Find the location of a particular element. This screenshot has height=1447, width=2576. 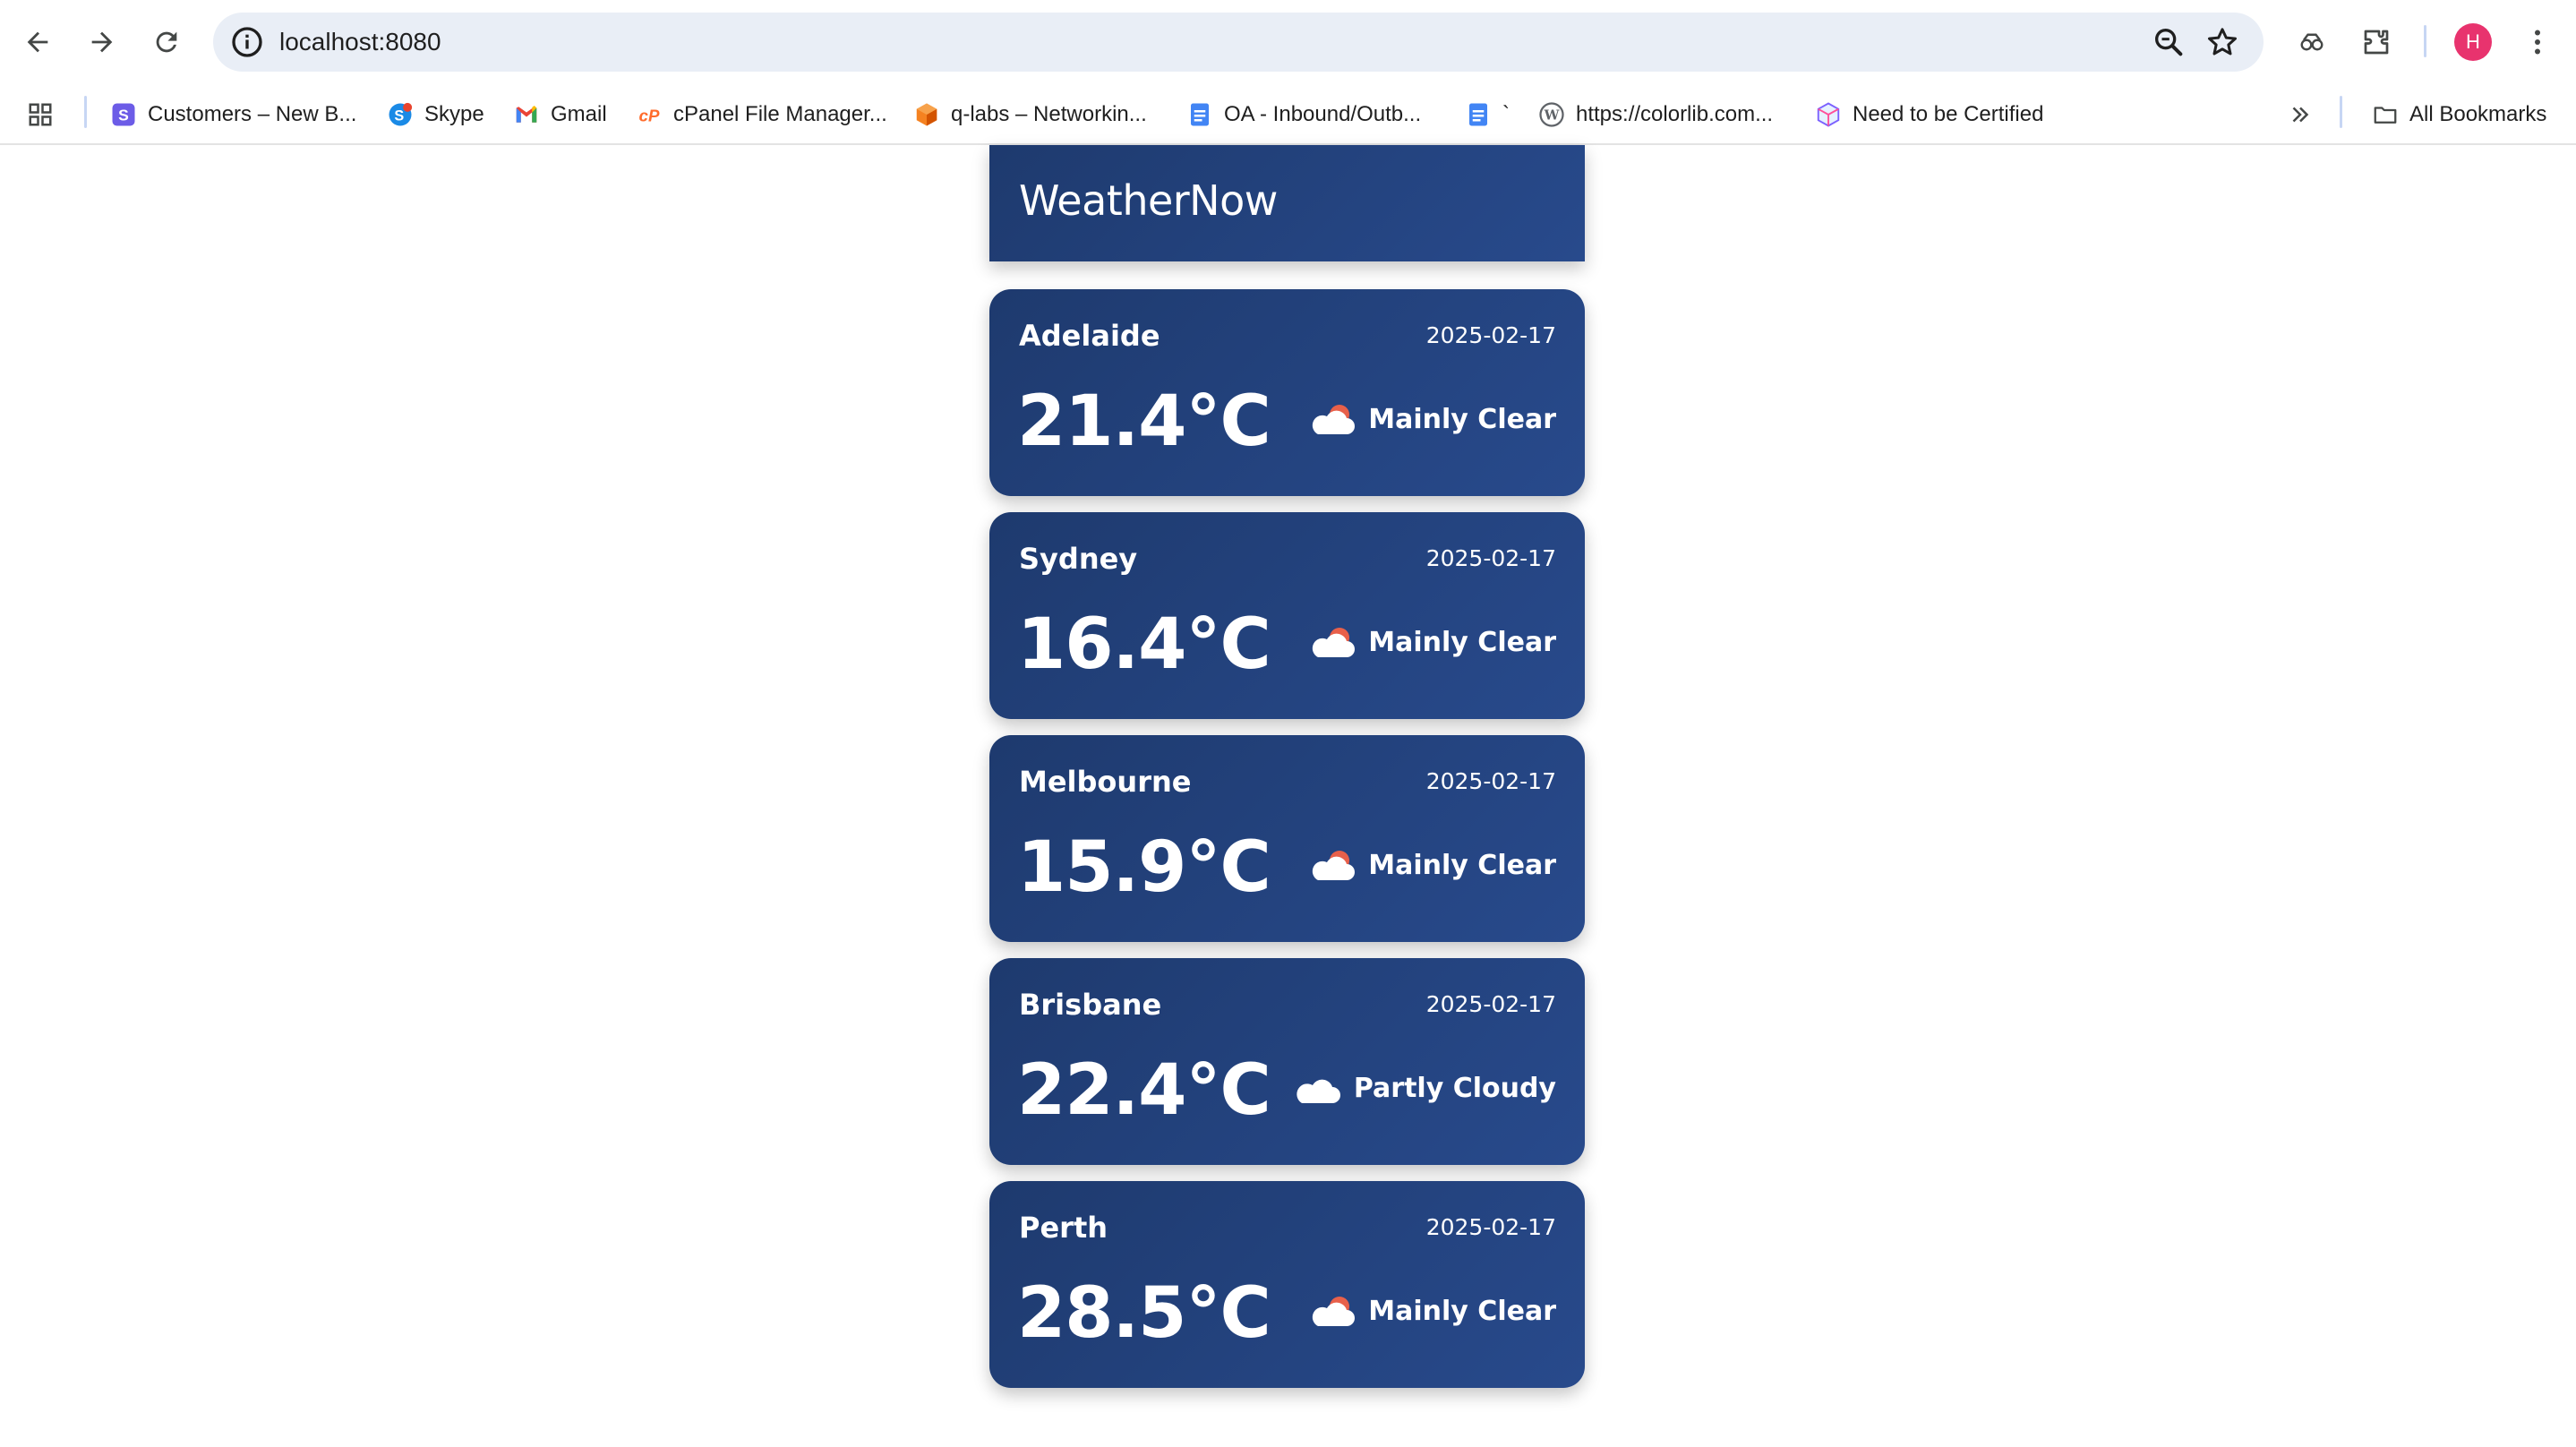

s-icon: S is located at coordinates (123, 114).